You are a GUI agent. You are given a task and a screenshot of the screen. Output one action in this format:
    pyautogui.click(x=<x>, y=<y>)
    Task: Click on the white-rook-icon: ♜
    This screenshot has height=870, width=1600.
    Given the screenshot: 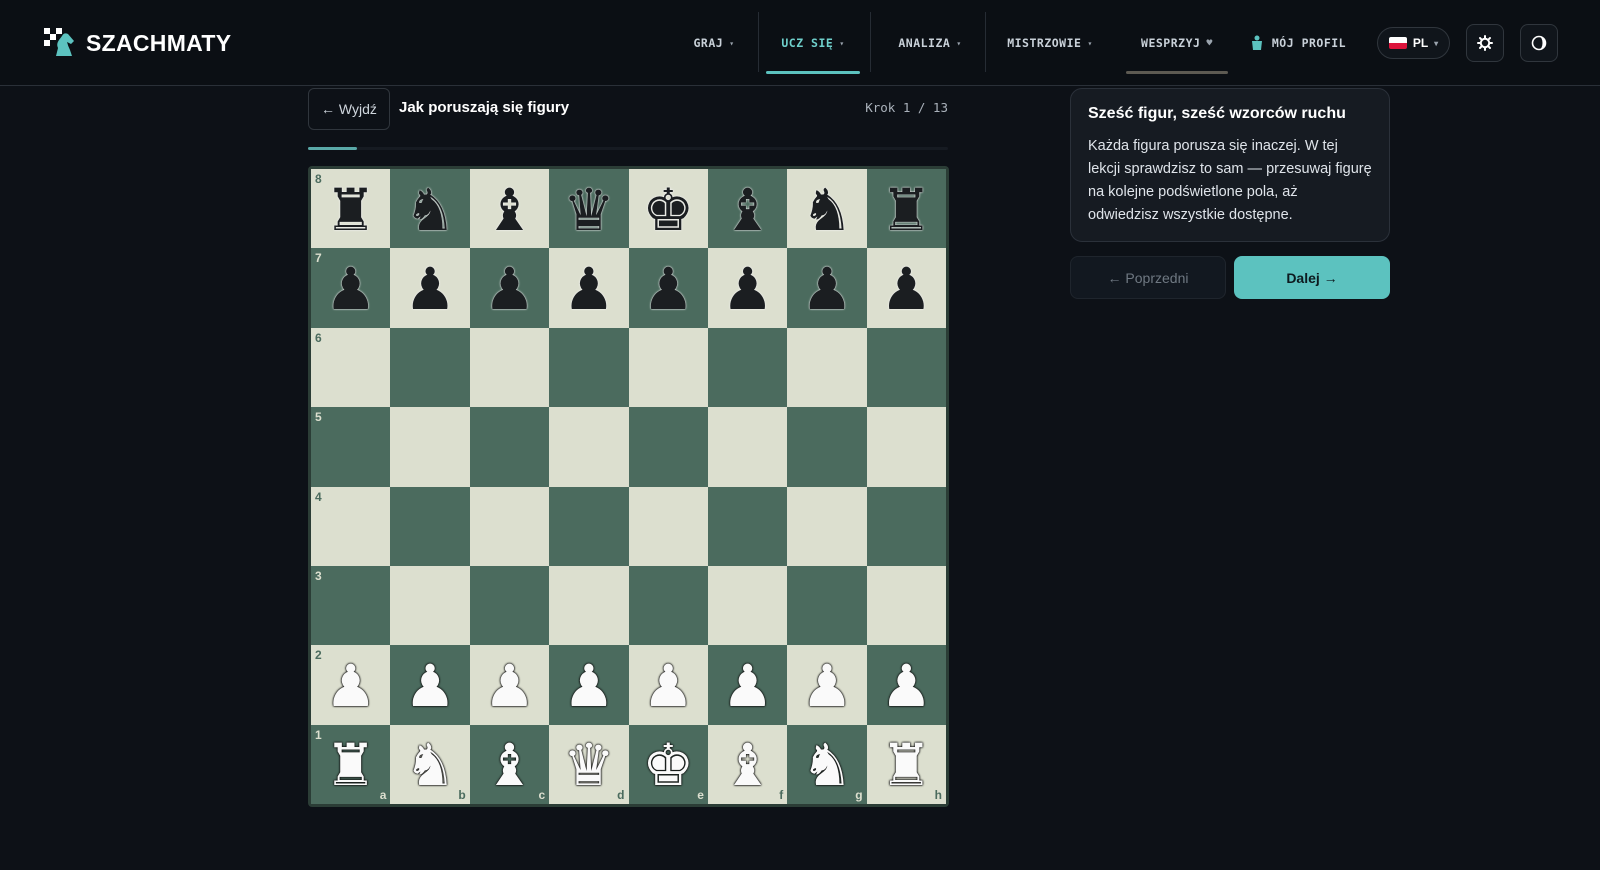 What is the action you would take?
    pyautogui.click(x=906, y=765)
    